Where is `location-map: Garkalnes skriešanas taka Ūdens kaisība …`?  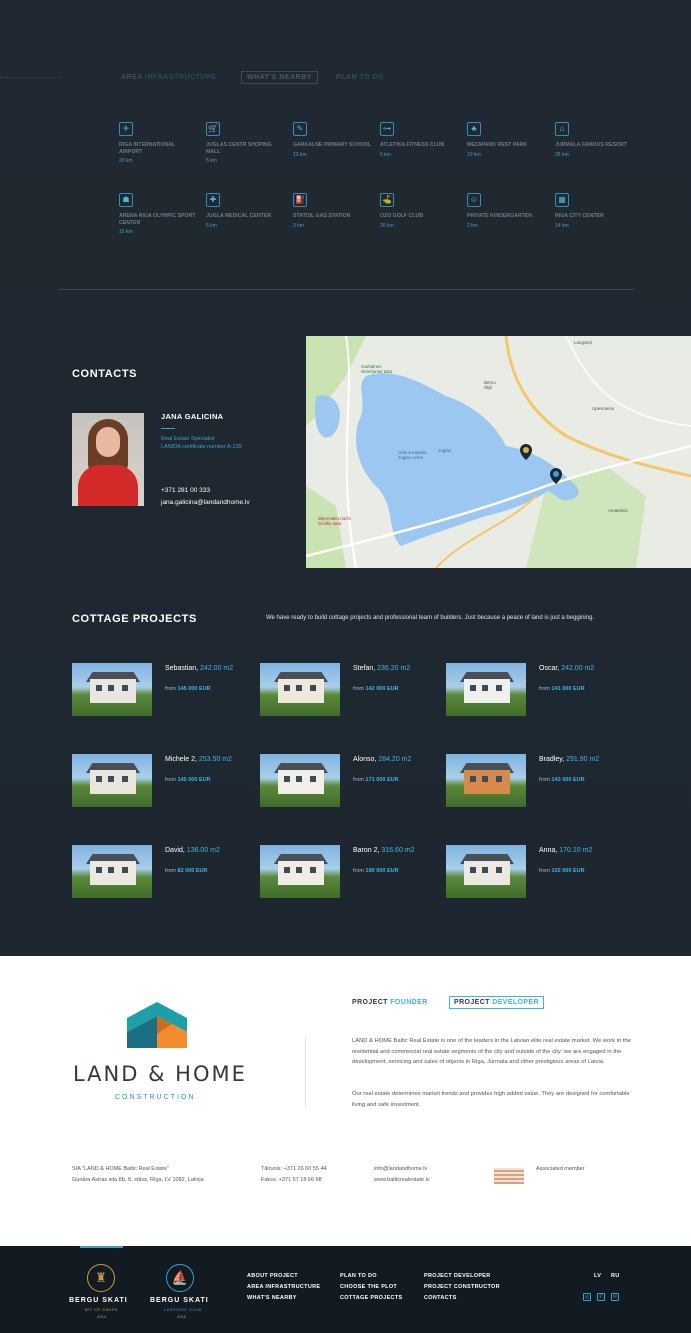 location-map: Garkalnes skriešanas taka Ūdens kaisība … is located at coordinates (498, 452).